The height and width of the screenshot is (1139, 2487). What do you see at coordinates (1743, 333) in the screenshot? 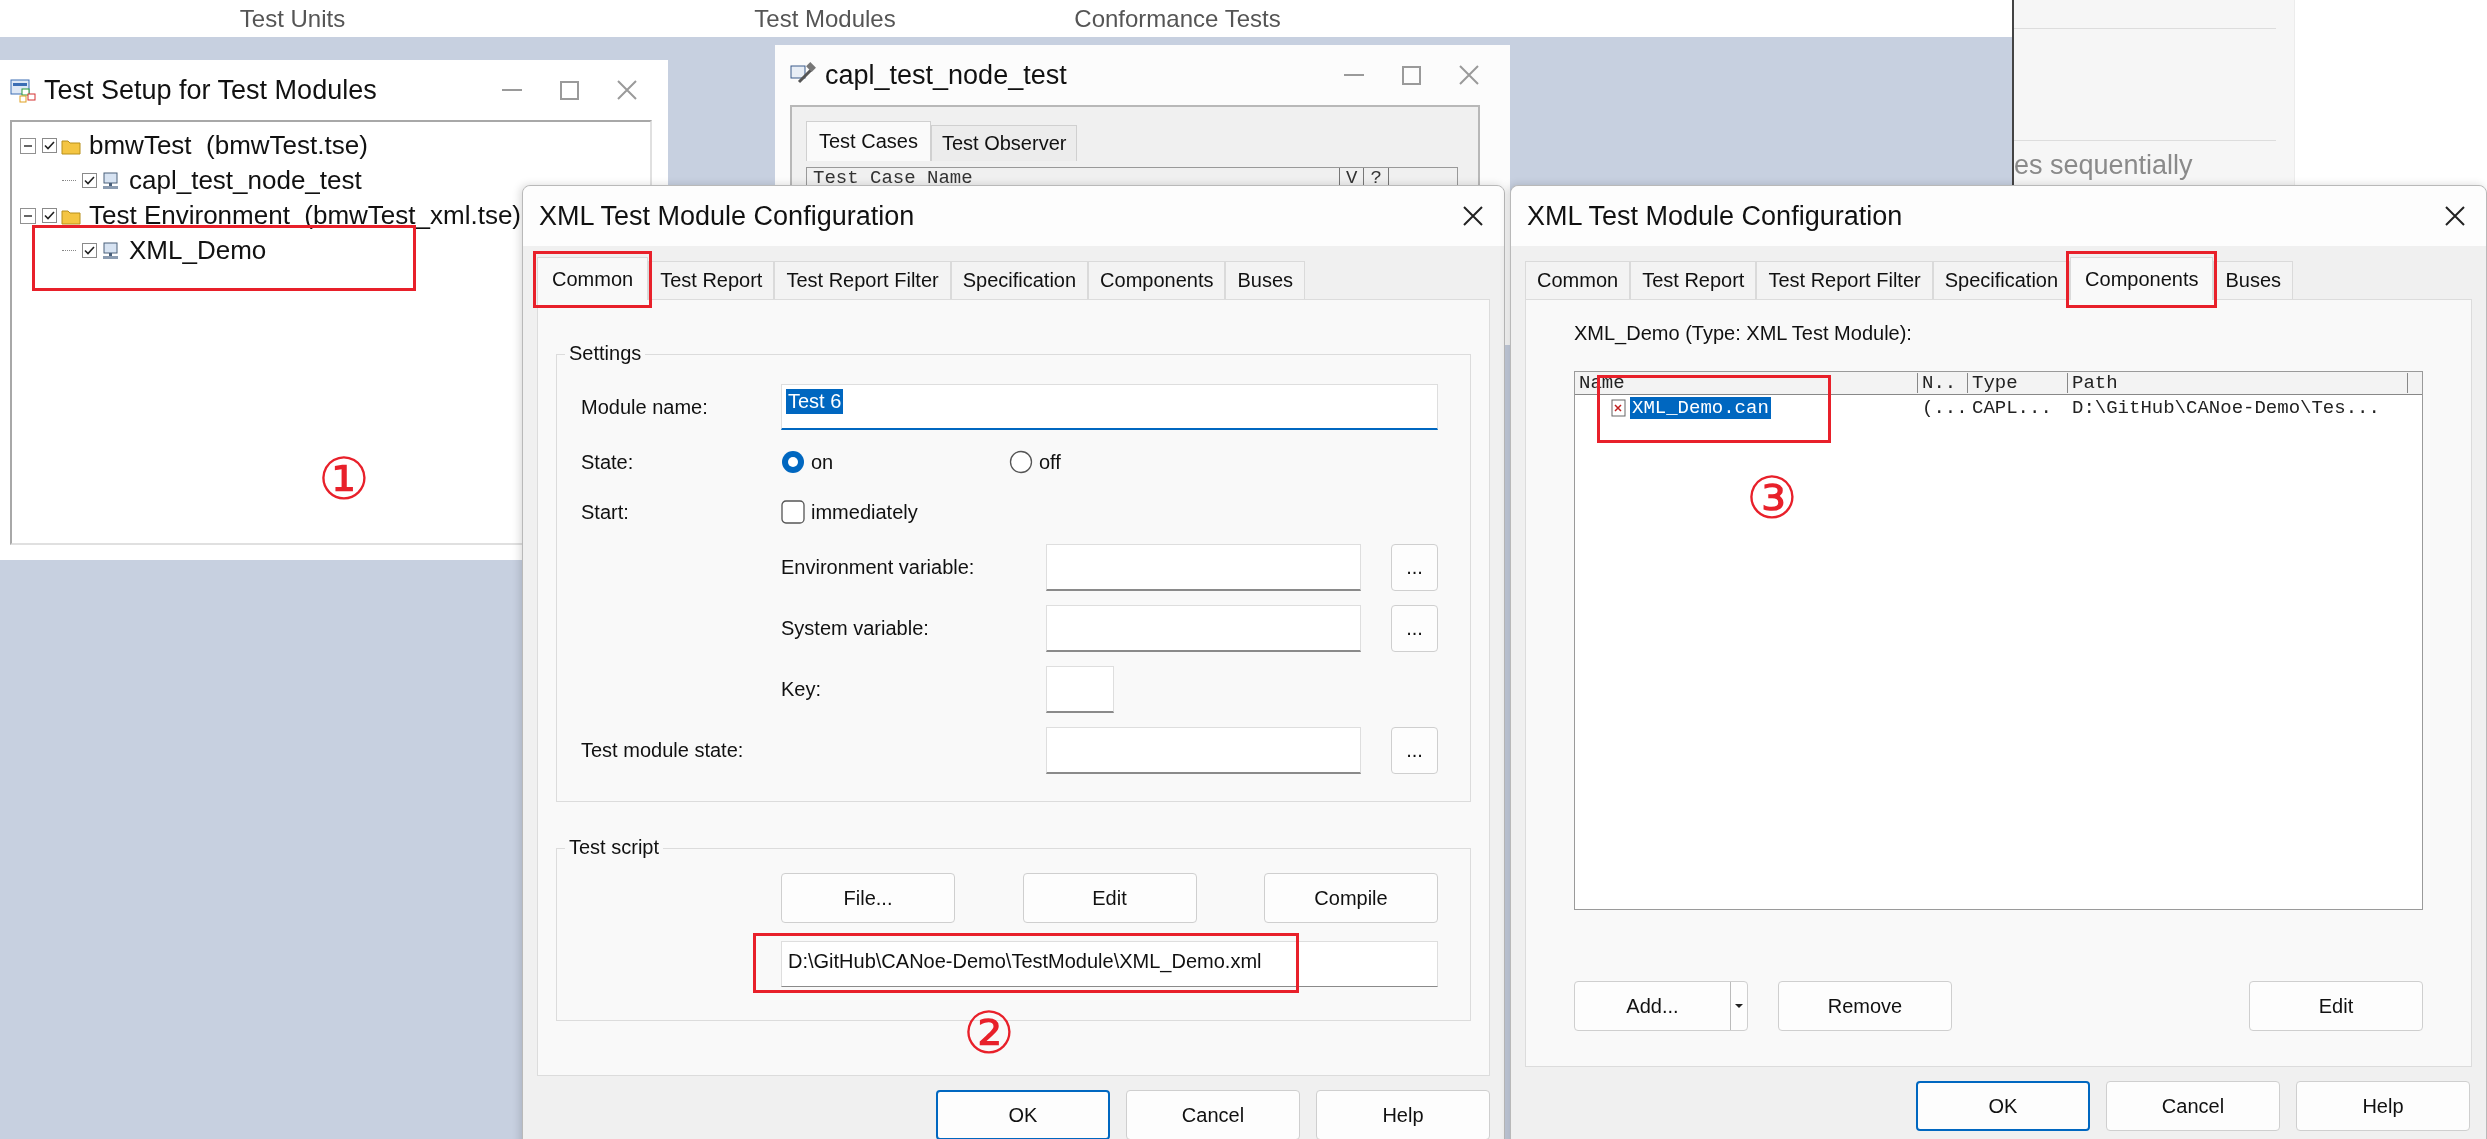
I see `heading-text: XML_Demo (Type: XML Test Module):` at bounding box center [1743, 333].